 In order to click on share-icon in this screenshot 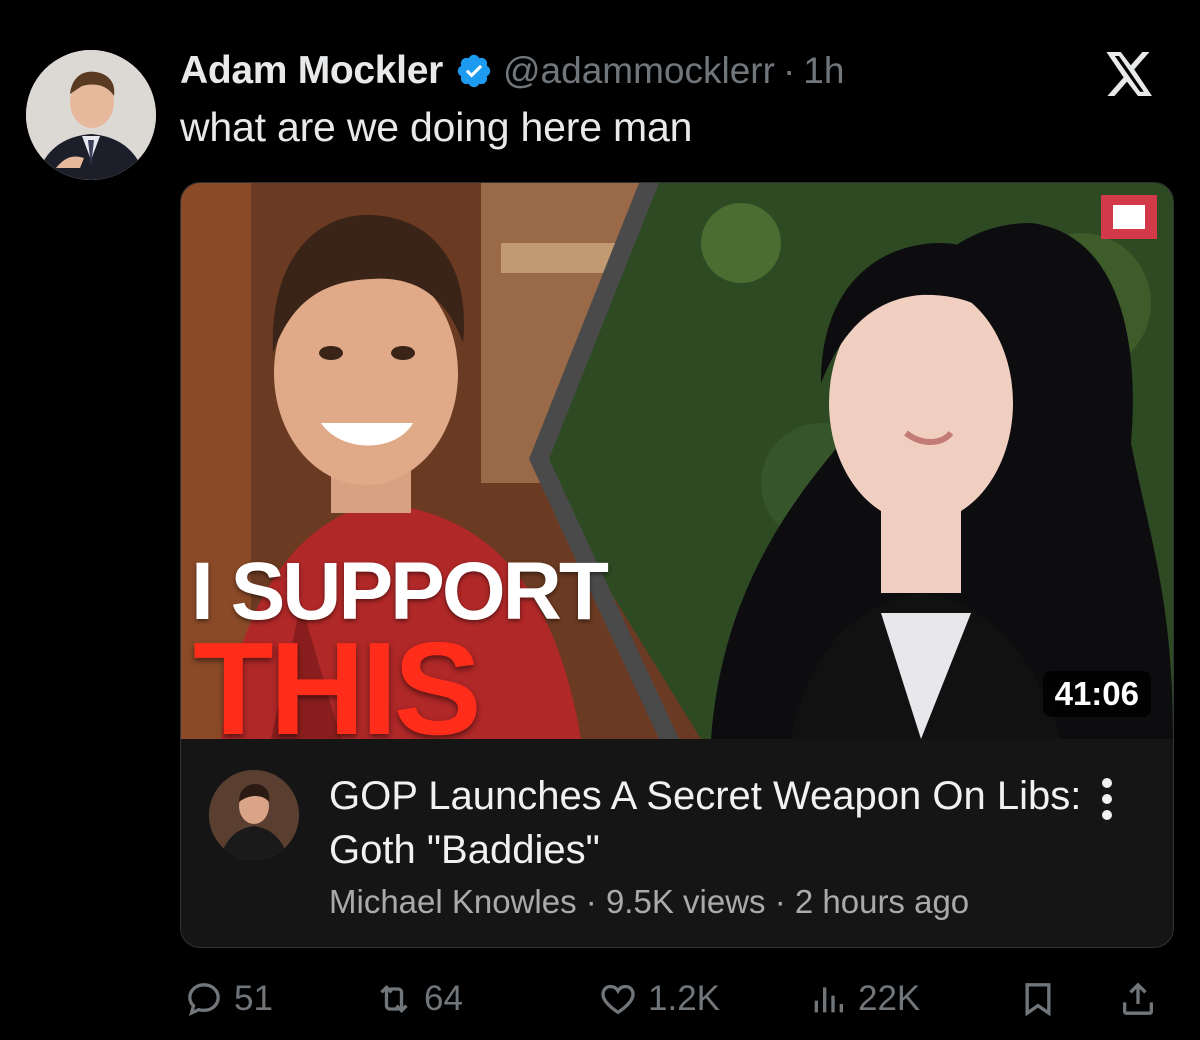, I will do `click(1138, 998)`.